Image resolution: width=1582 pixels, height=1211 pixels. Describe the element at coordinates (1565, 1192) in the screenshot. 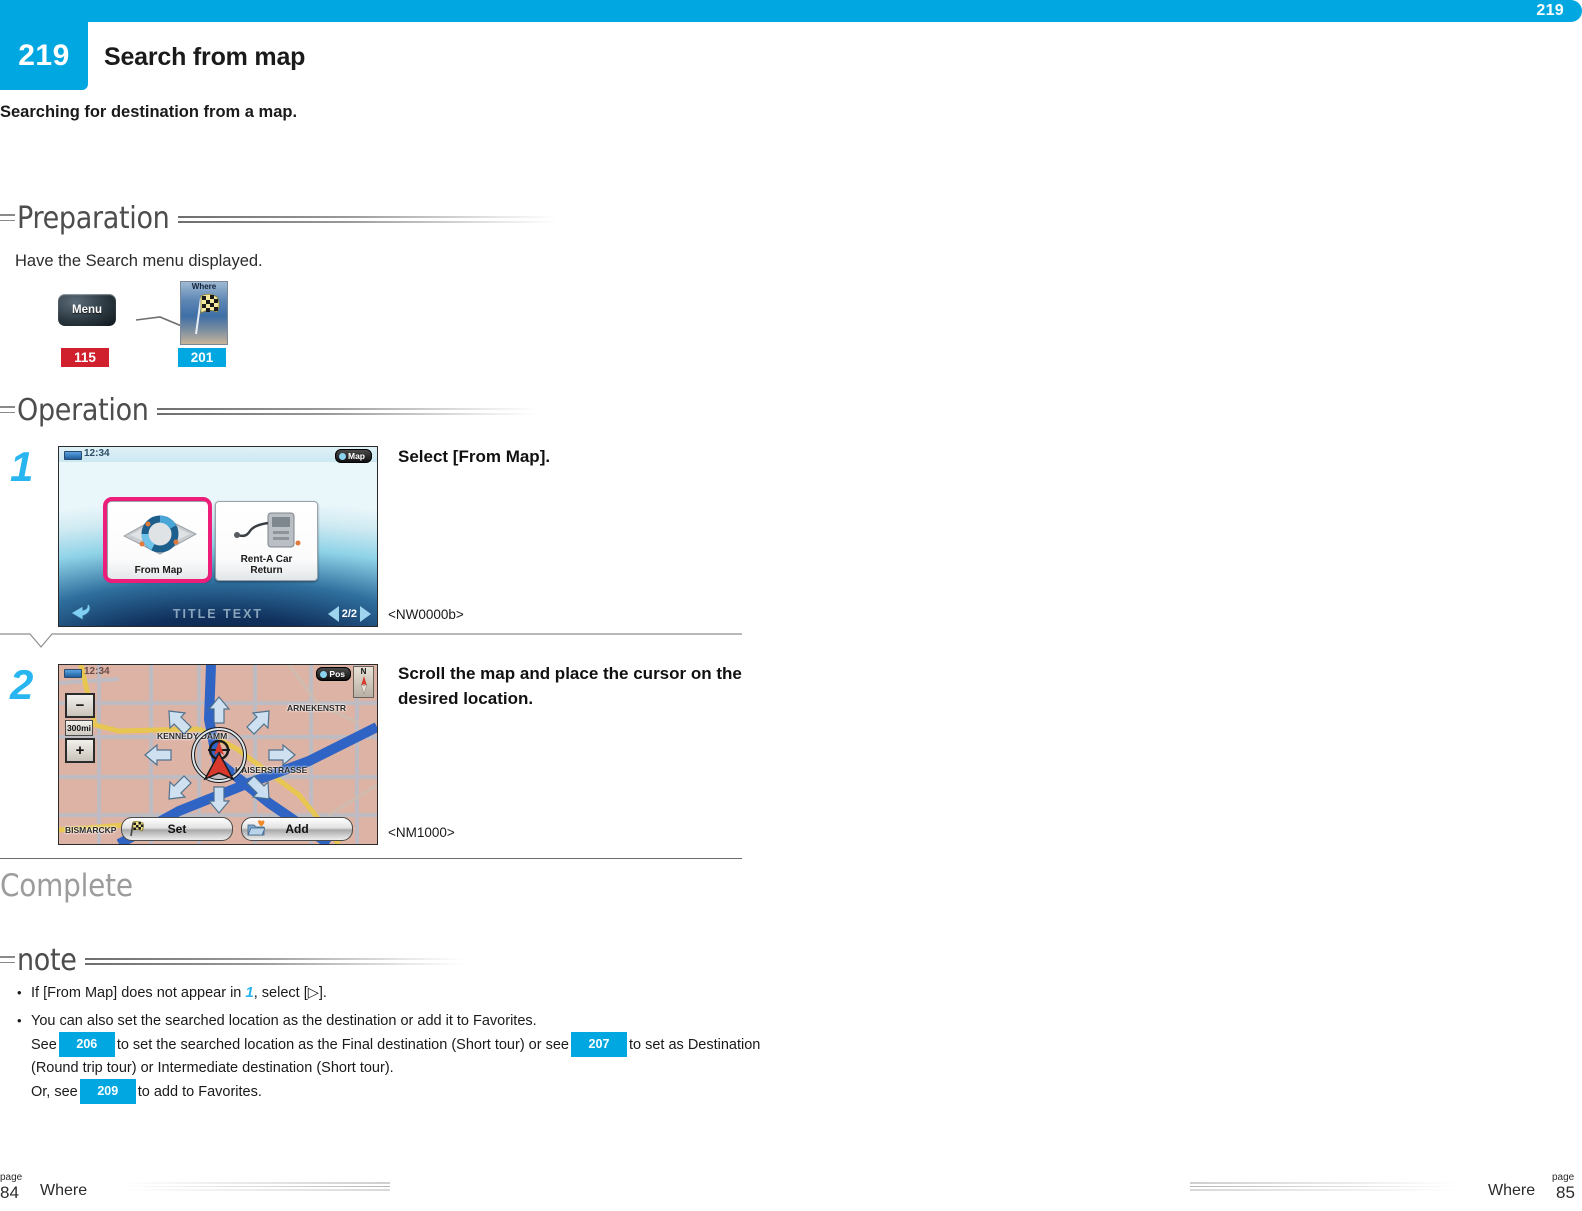

I see `footer-right-page-number: 85` at that location.